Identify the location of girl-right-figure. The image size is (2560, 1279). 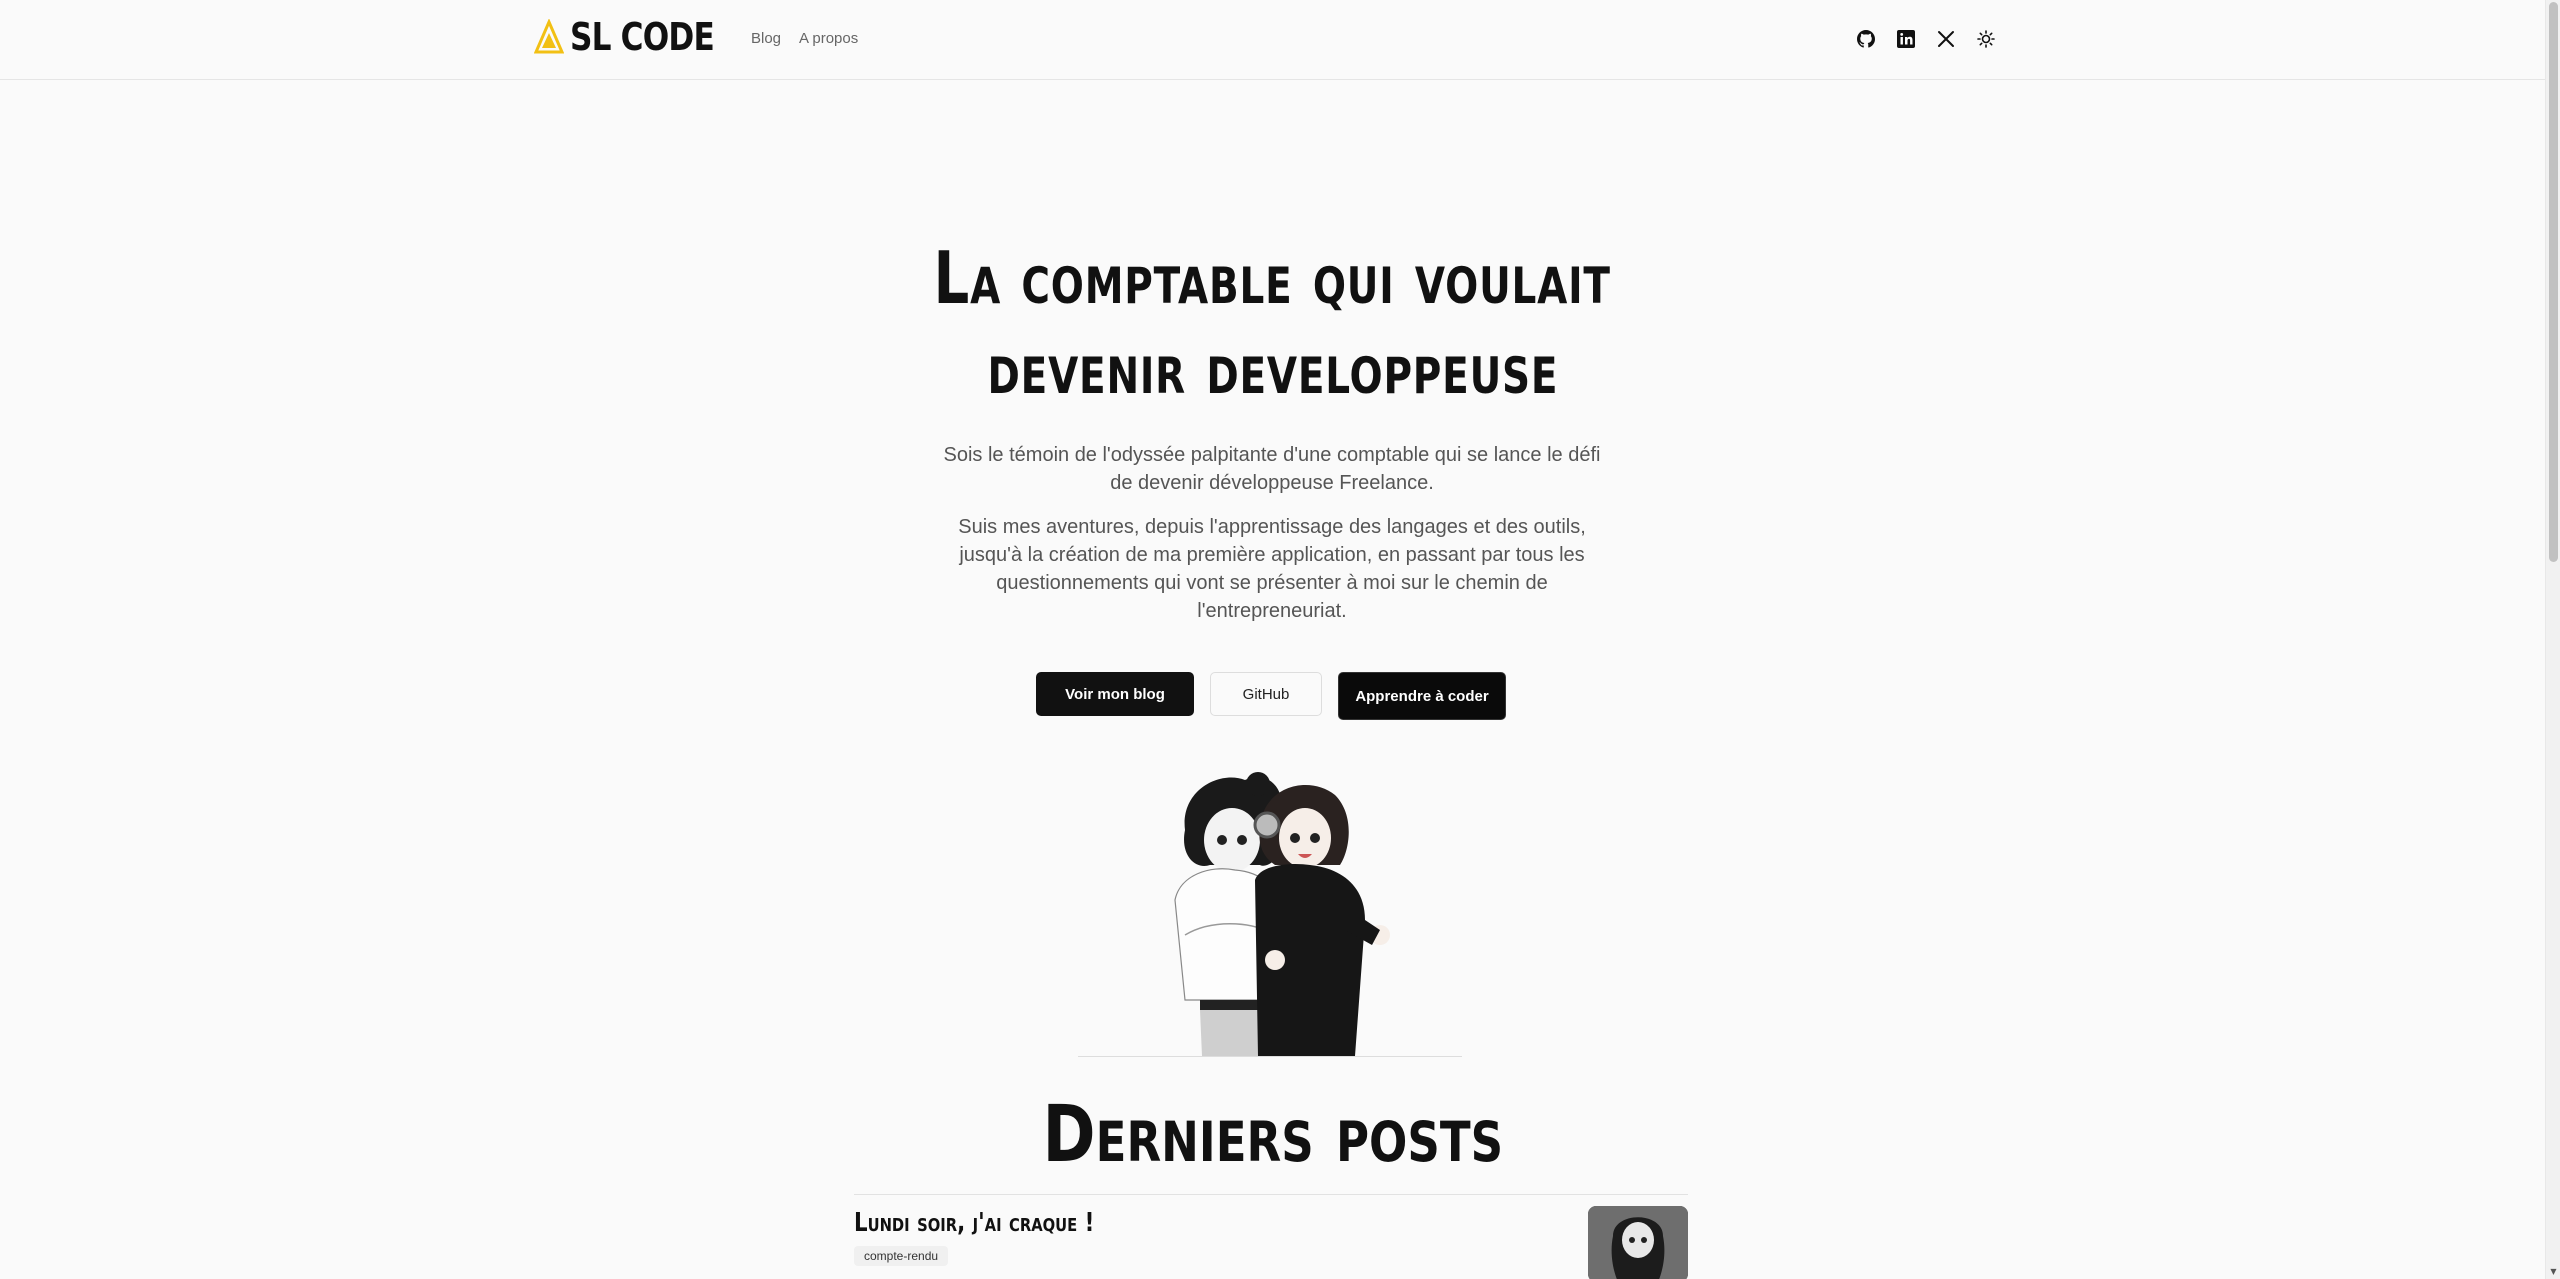
(1321, 920).